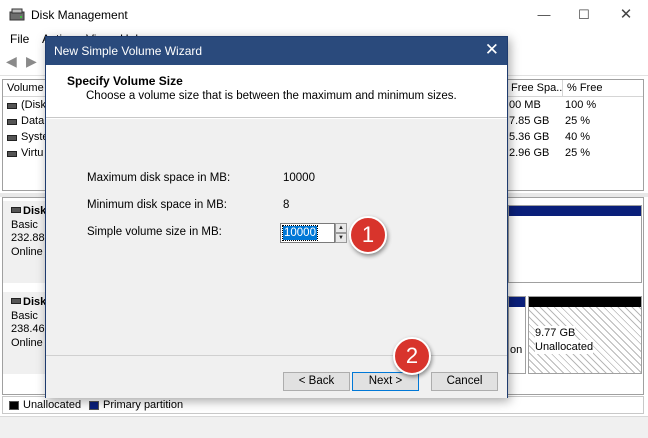  What do you see at coordinates (157, 205) in the screenshot?
I see `min-space-label: Minimum disk space in MB:` at bounding box center [157, 205].